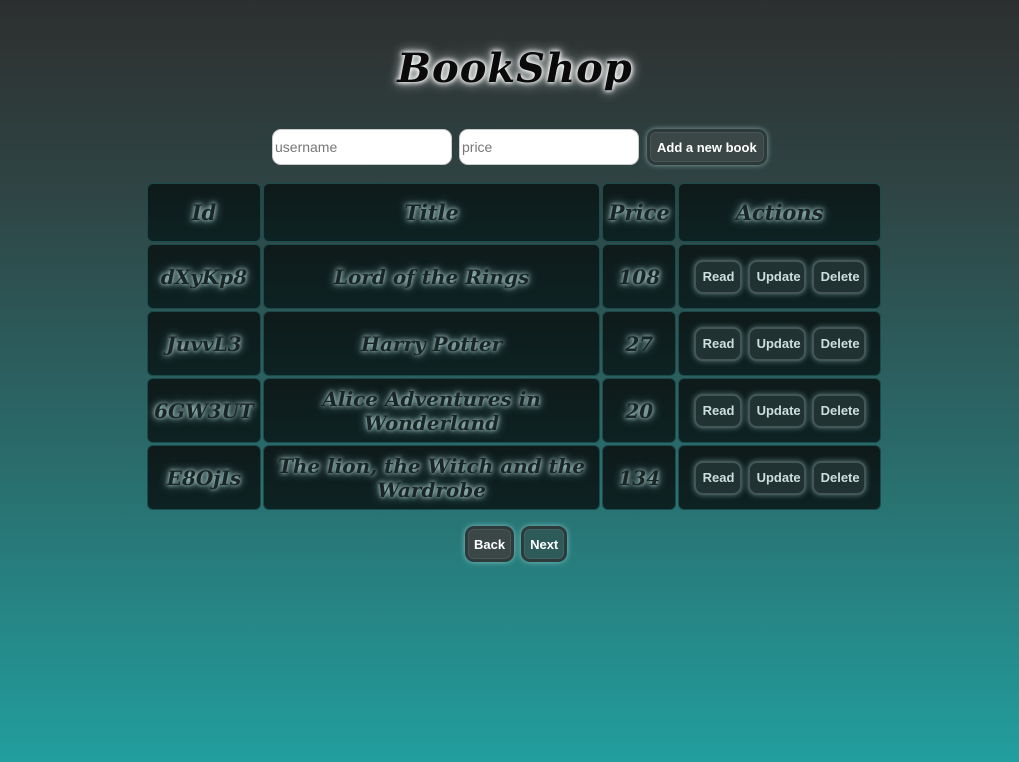 This screenshot has height=762, width=1019. I want to click on cell-id: dXyKp8, so click(204, 276).